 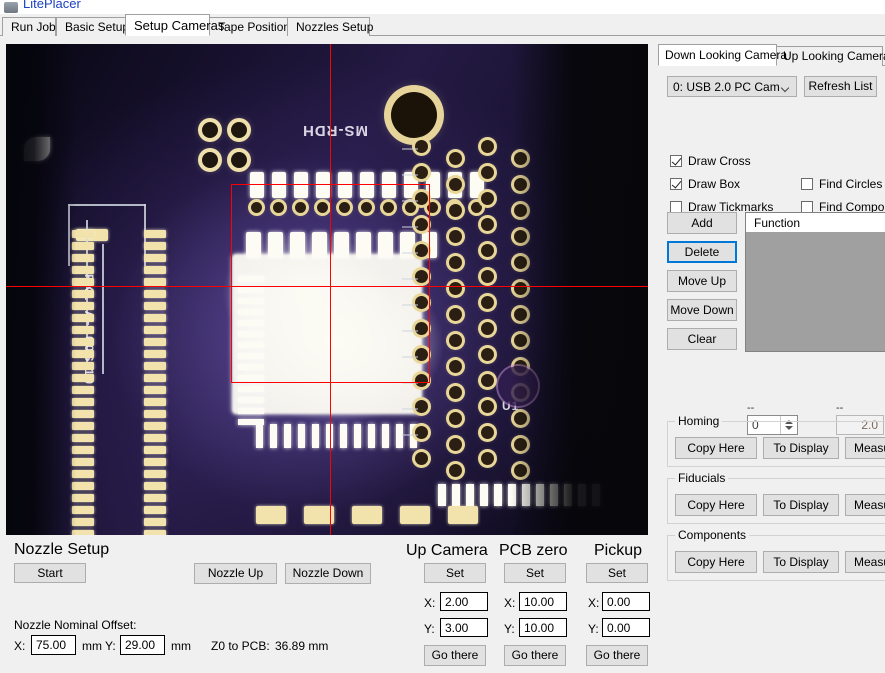 I want to click on clear-button: Clear, so click(x=702, y=339).